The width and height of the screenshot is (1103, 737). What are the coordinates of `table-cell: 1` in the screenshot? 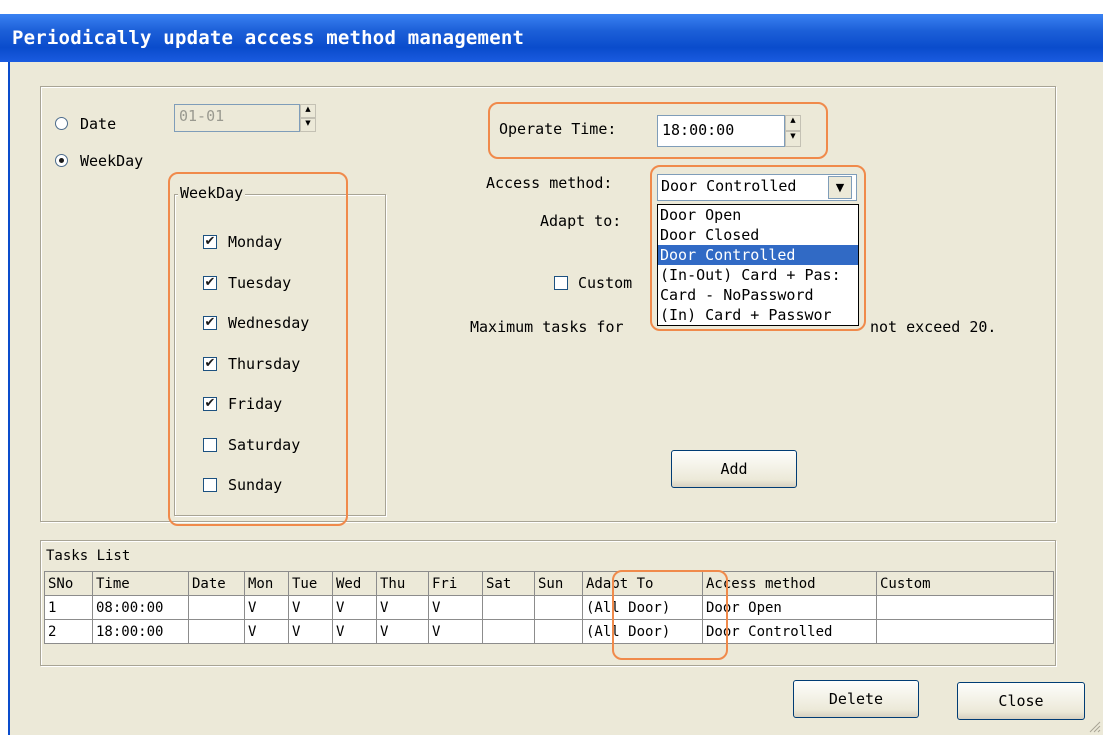 It's located at (68, 607).